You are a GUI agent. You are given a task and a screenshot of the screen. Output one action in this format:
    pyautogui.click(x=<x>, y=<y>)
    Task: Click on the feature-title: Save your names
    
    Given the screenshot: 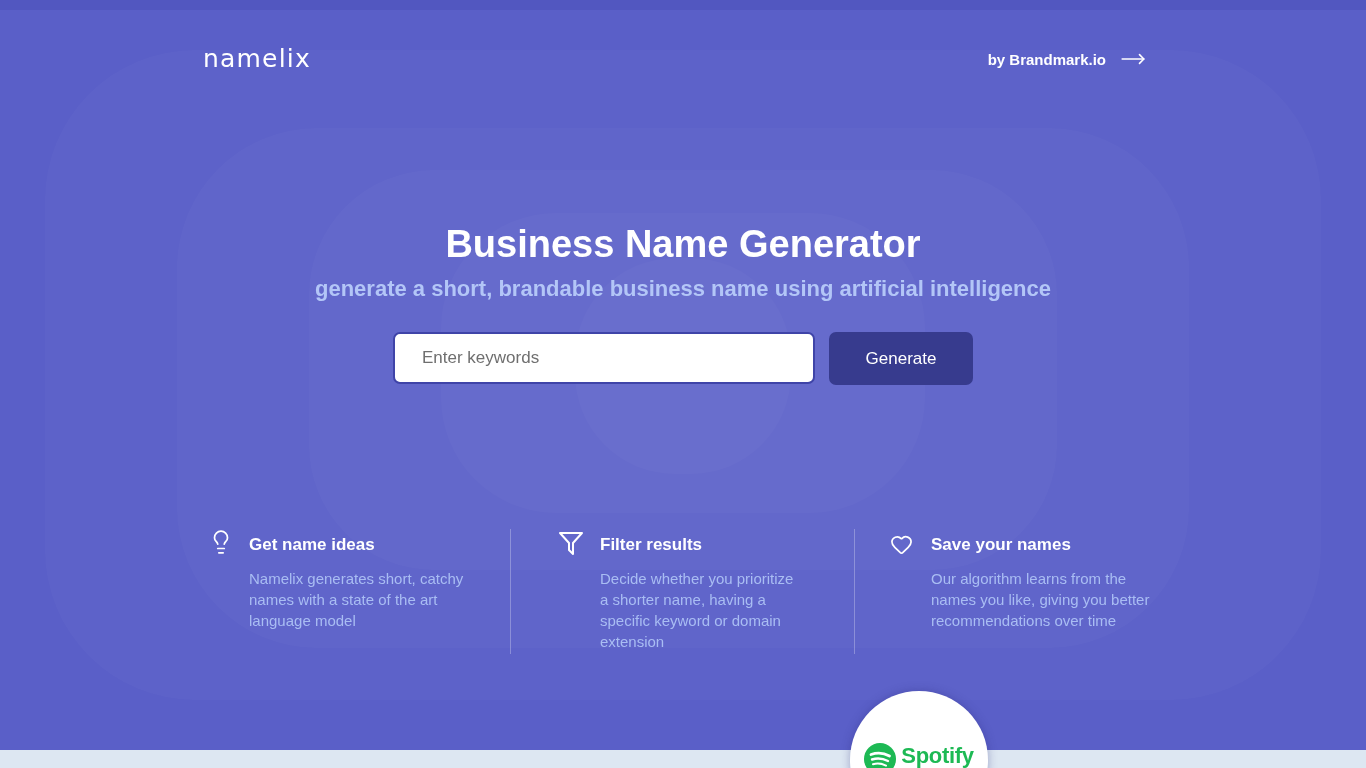 What is the action you would take?
    pyautogui.click(x=1001, y=545)
    